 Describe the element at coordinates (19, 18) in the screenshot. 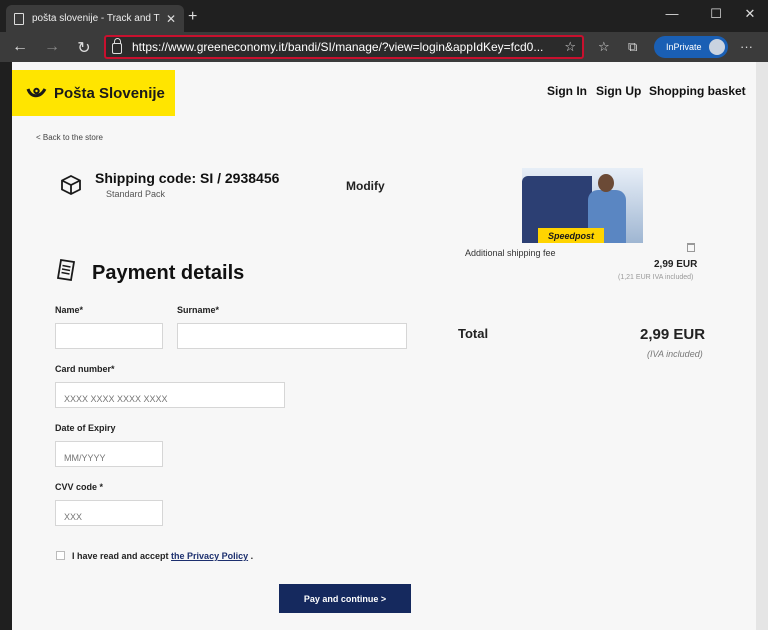

I see `page-icon` at that location.